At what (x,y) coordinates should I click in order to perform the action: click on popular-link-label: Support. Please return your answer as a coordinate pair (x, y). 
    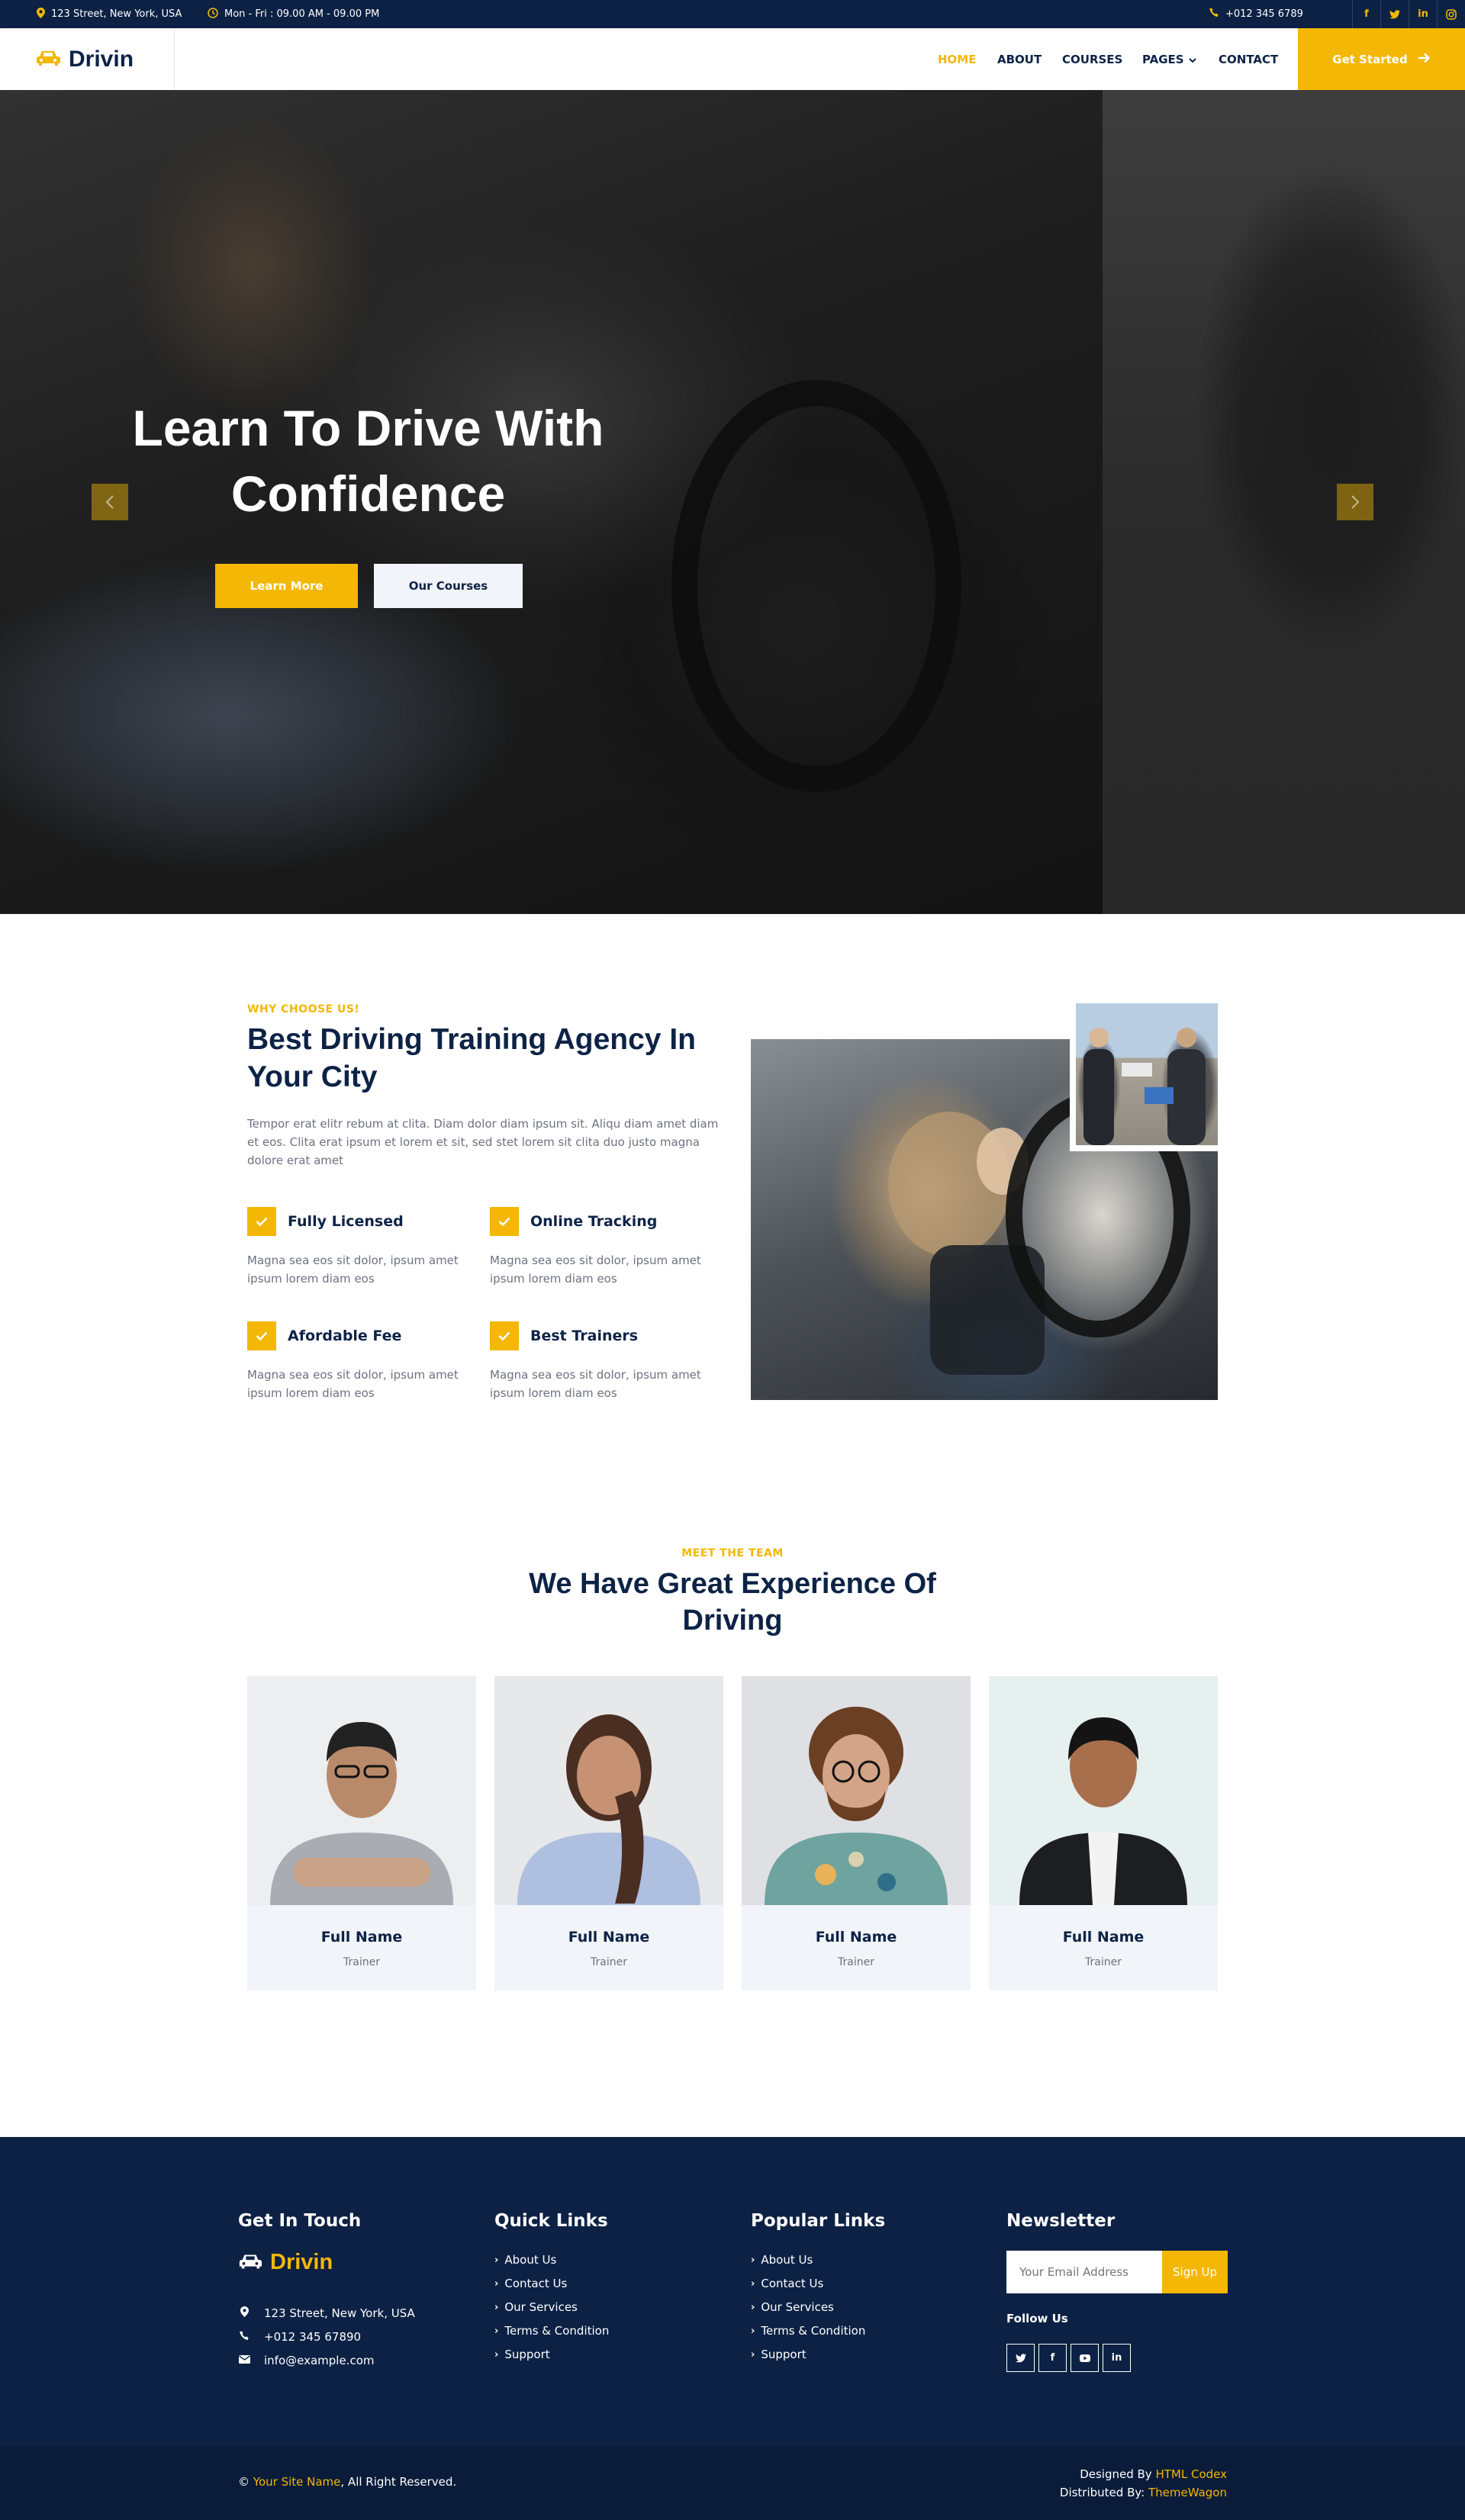
    Looking at the image, I should click on (784, 2354).